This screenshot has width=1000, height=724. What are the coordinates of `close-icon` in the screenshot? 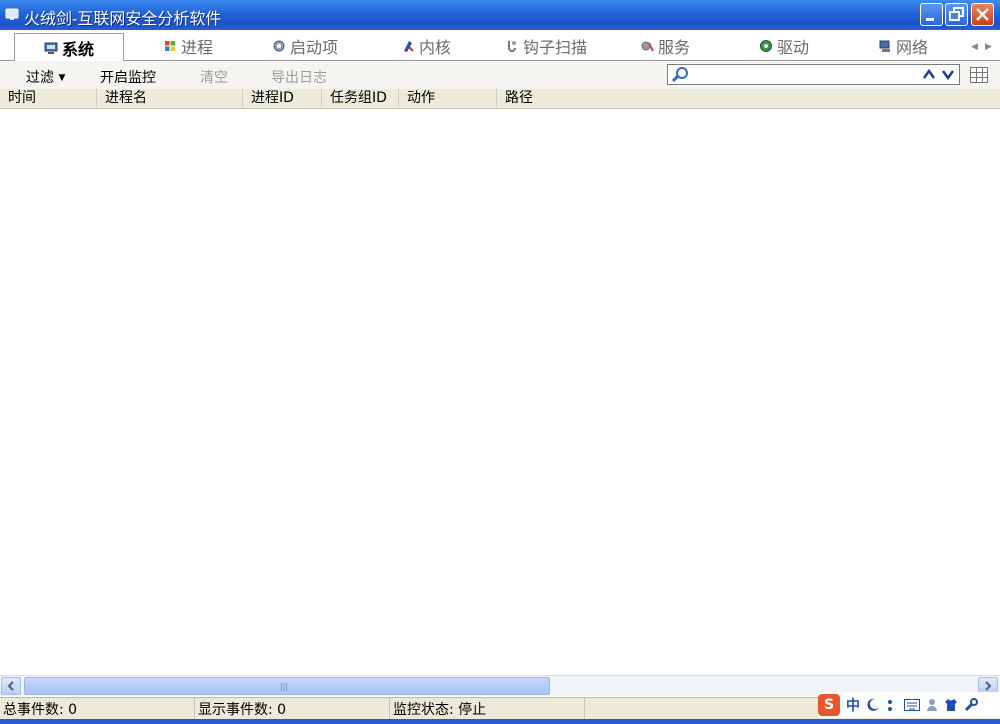 It's located at (982, 14).